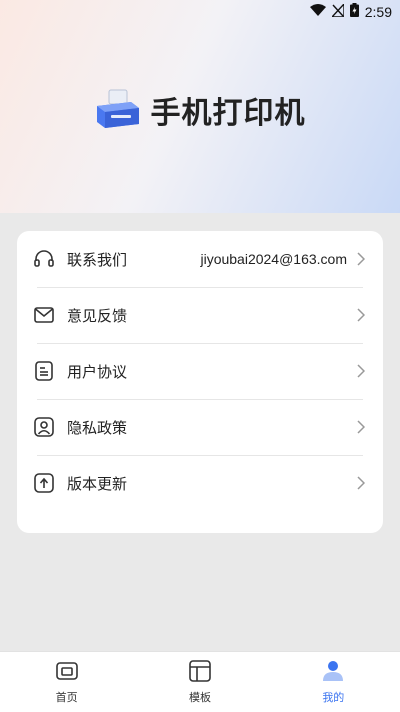 The width and height of the screenshot is (400, 712). What do you see at coordinates (66, 697) in the screenshot?
I see `tab-label: 首页` at bounding box center [66, 697].